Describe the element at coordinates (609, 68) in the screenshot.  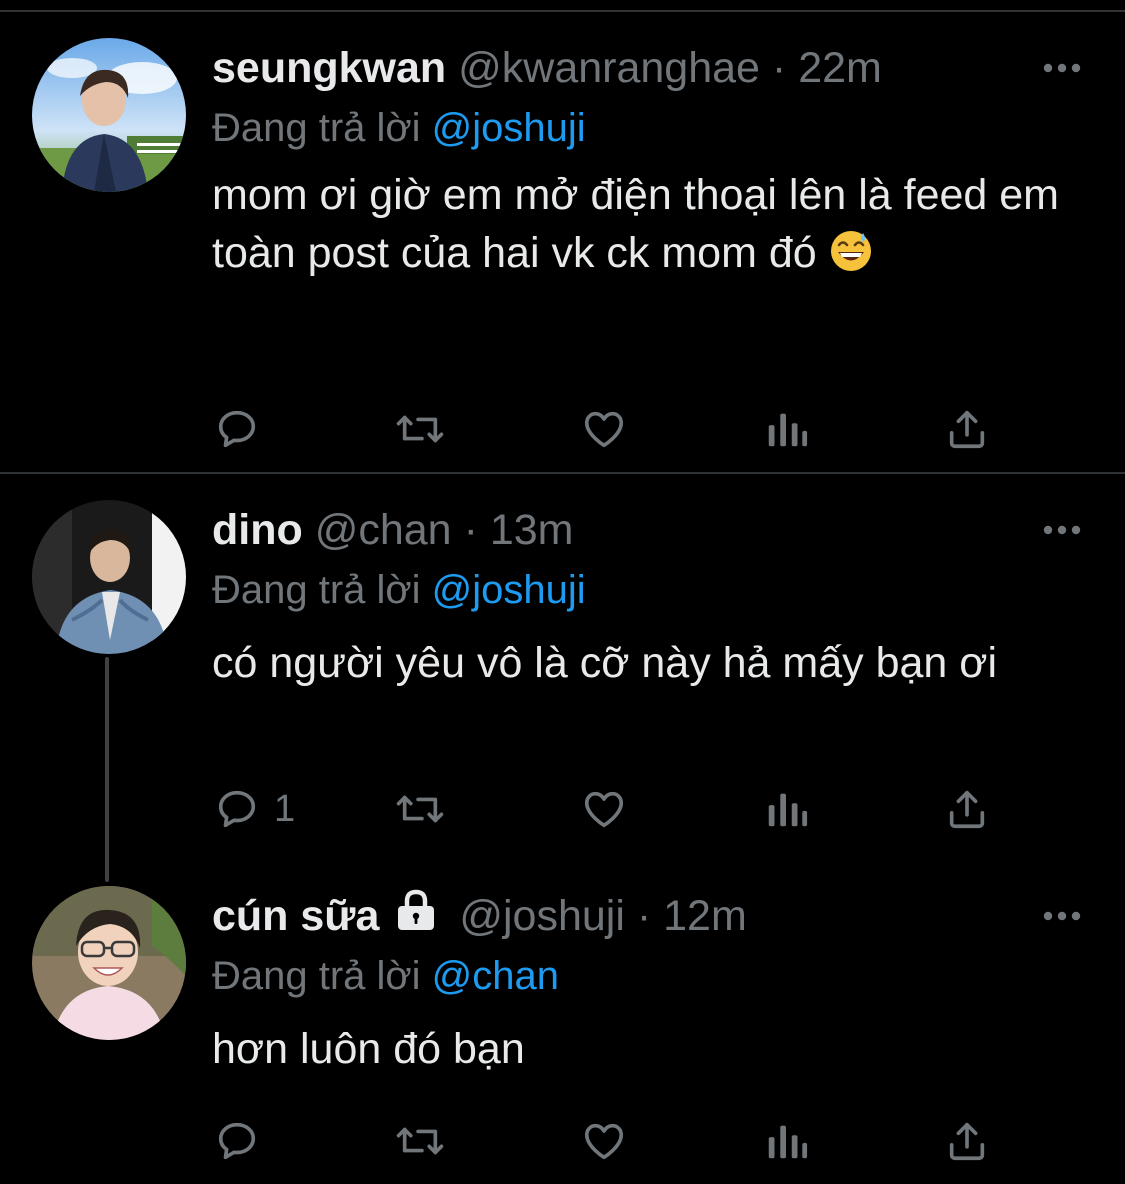
I see `username-handle: @kwanranghae` at that location.